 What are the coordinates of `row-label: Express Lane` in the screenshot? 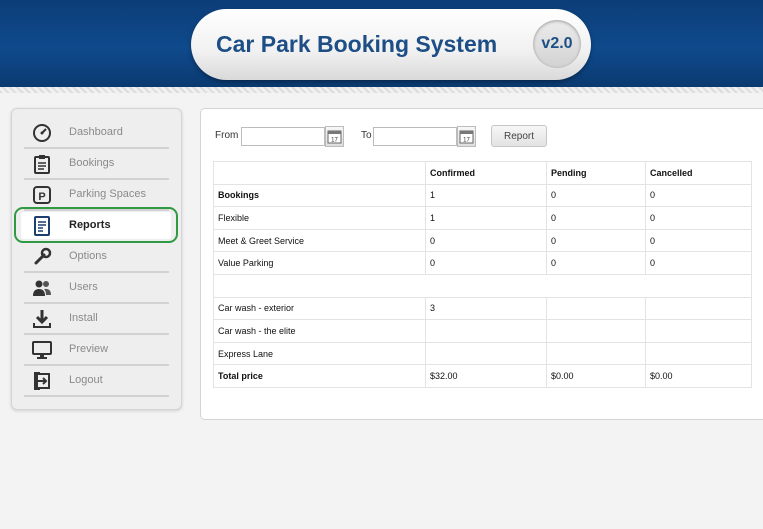 It's located at (319, 353).